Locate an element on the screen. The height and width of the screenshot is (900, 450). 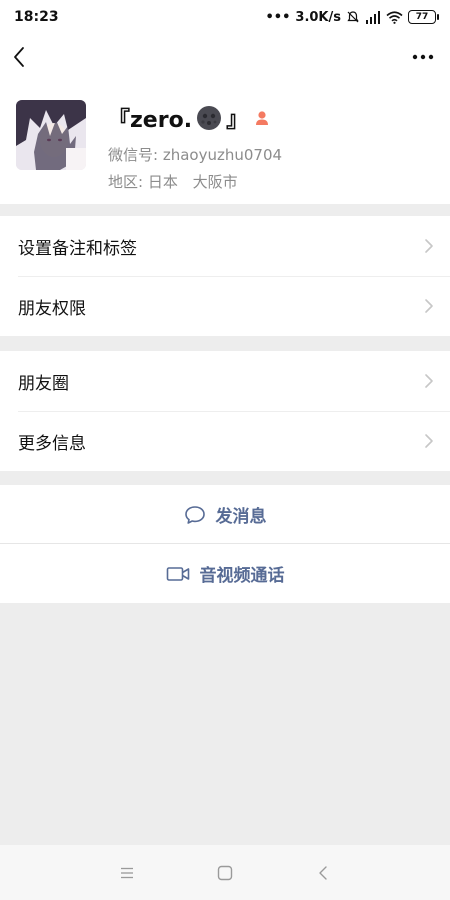
profile-info: 『zero. 』 微信号: zhaoyuzhu0704 地区: 日本 大阪市 is located at coordinates (195, 146).